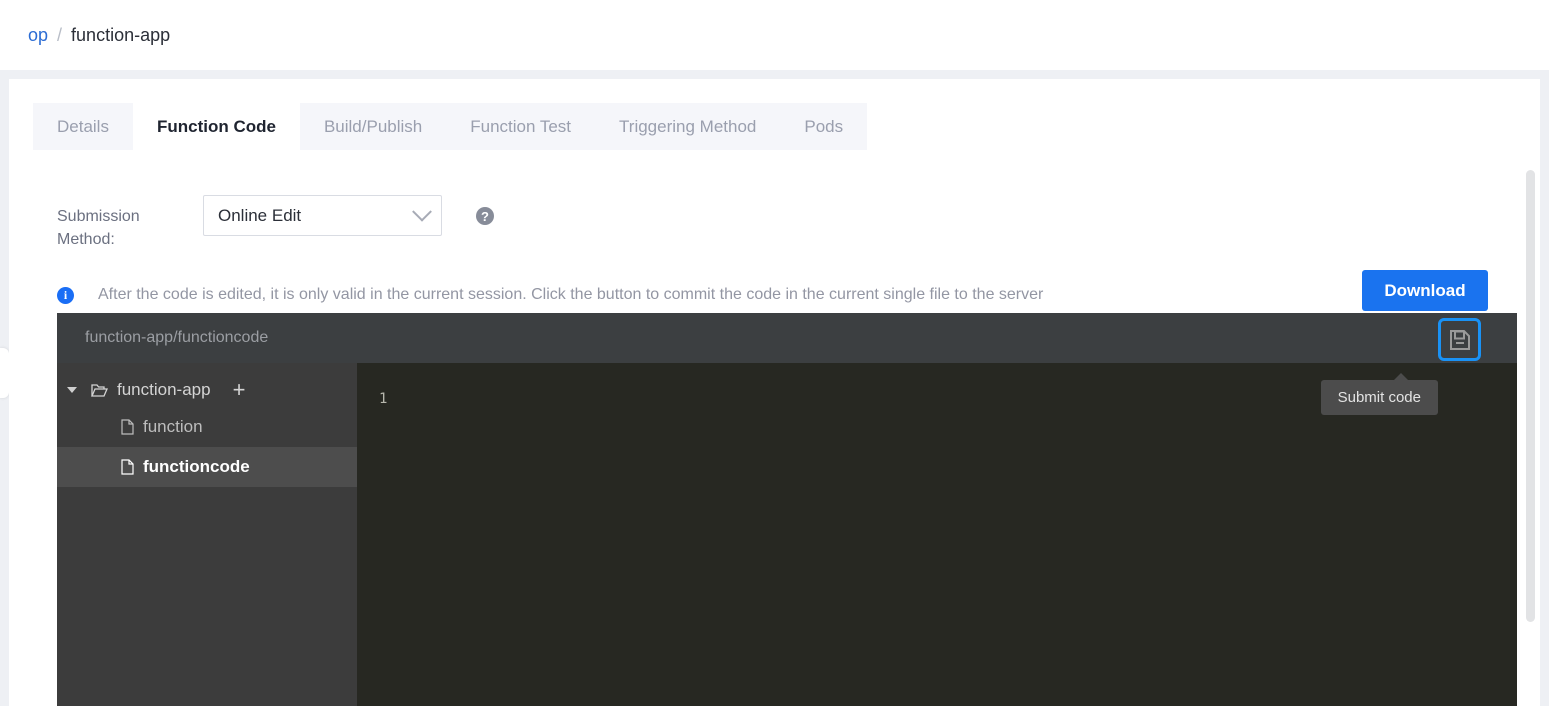 Image resolution: width=1549 pixels, height=706 pixels. What do you see at coordinates (485, 216) in the screenshot?
I see `help-icon: ?` at bounding box center [485, 216].